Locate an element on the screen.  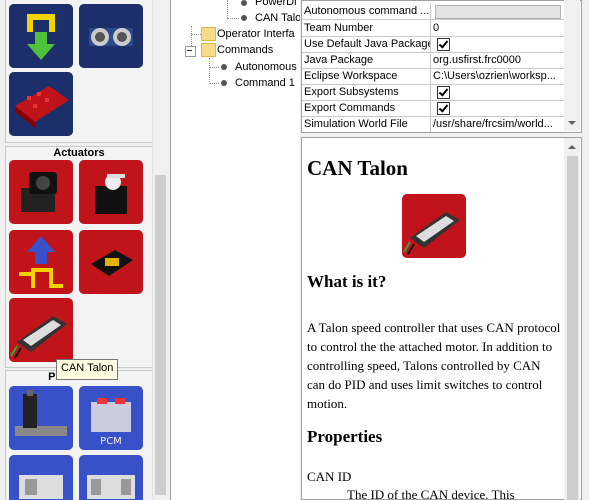
doc-title: CAN Talon is located at coordinates (357, 168).